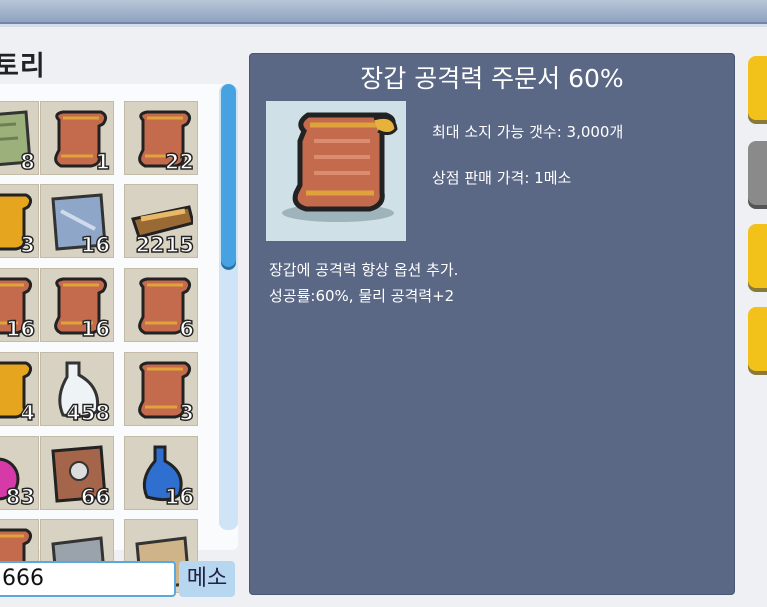 Image resolution: width=767 pixels, height=607 pixels. What do you see at coordinates (19, 389) in the screenshot?
I see `inventory-slot: 4` at bounding box center [19, 389].